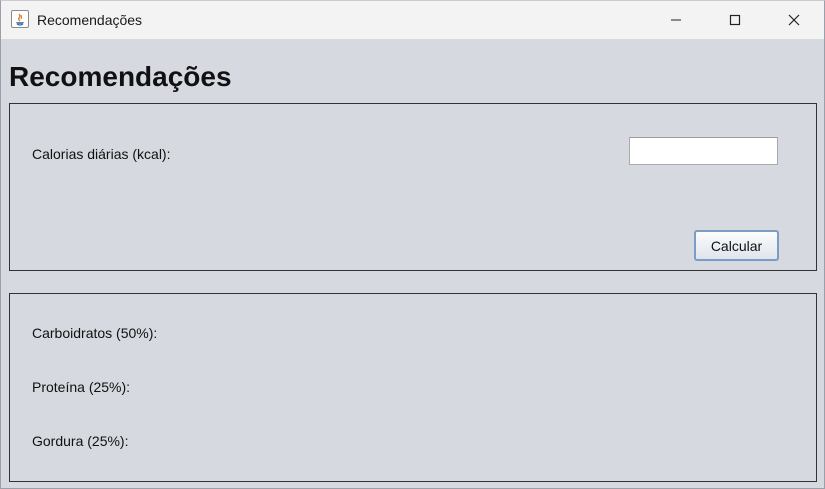 This screenshot has height=489, width=825. What do you see at coordinates (80, 441) in the screenshot?
I see `fat-label: Gordura (25%):` at bounding box center [80, 441].